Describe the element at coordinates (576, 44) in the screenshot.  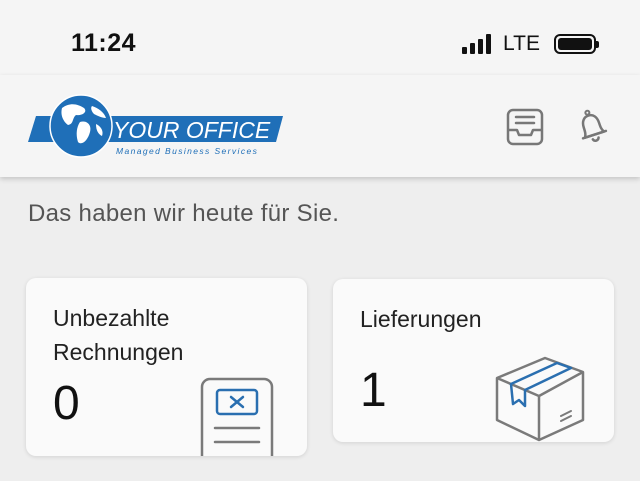
I see `battery-full-icon` at that location.